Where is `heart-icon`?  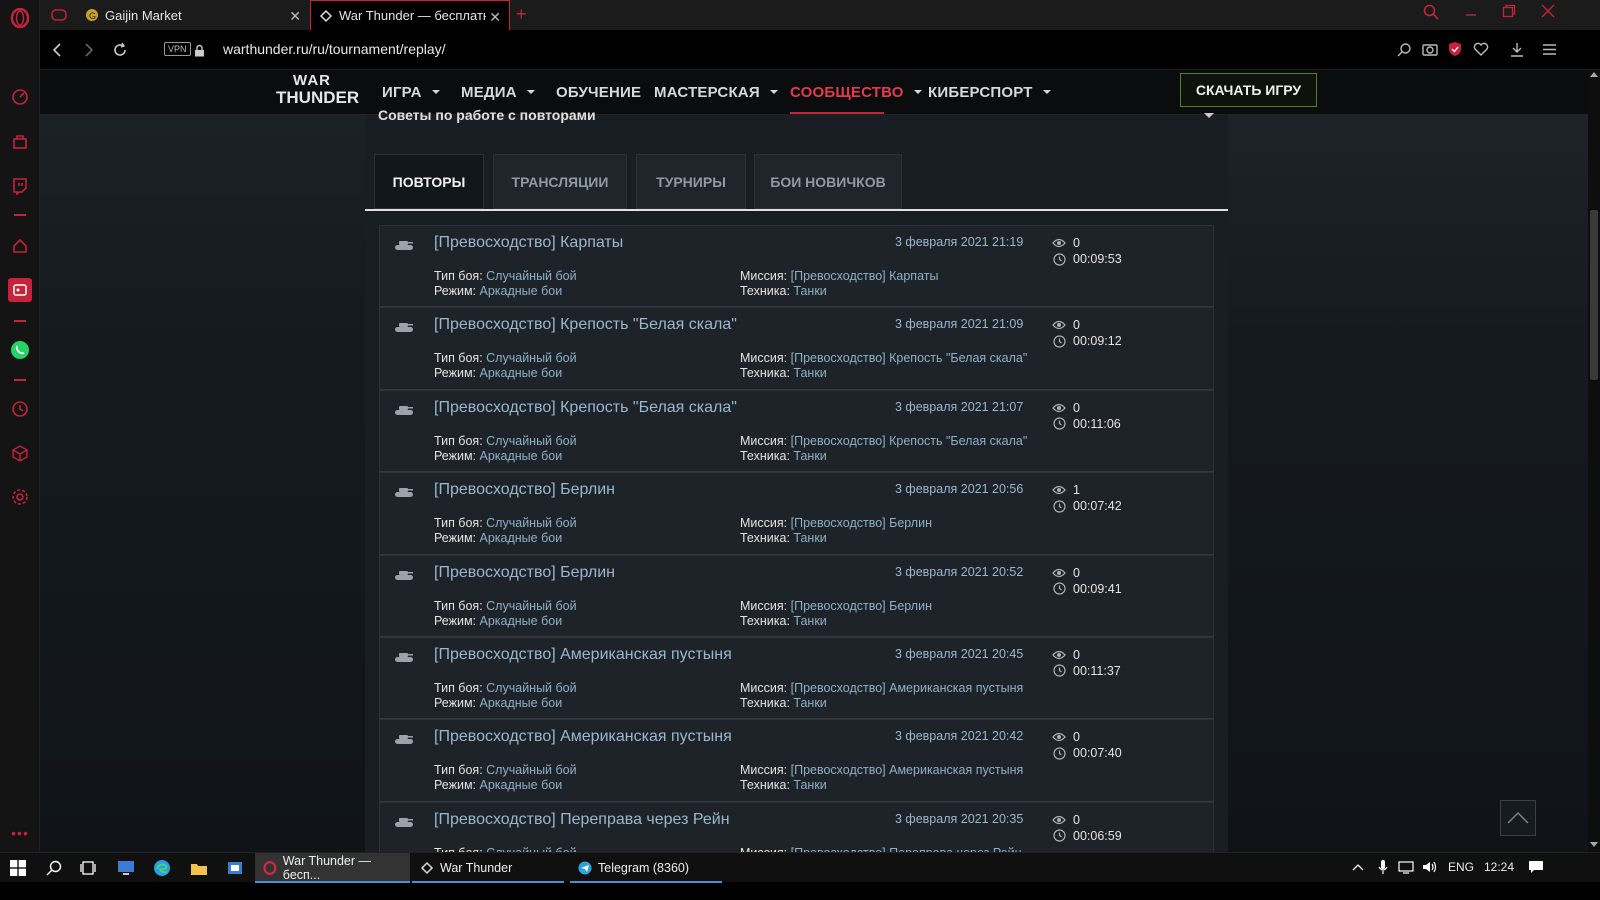
heart-icon is located at coordinates (1481, 49).